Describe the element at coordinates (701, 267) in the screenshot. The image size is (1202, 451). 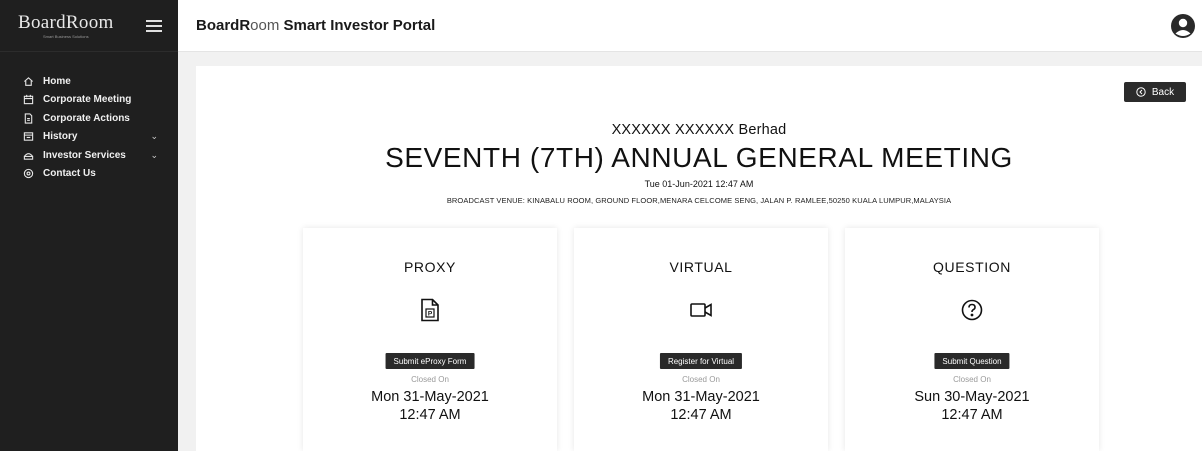
I see `card-title: VIRTUAL` at that location.